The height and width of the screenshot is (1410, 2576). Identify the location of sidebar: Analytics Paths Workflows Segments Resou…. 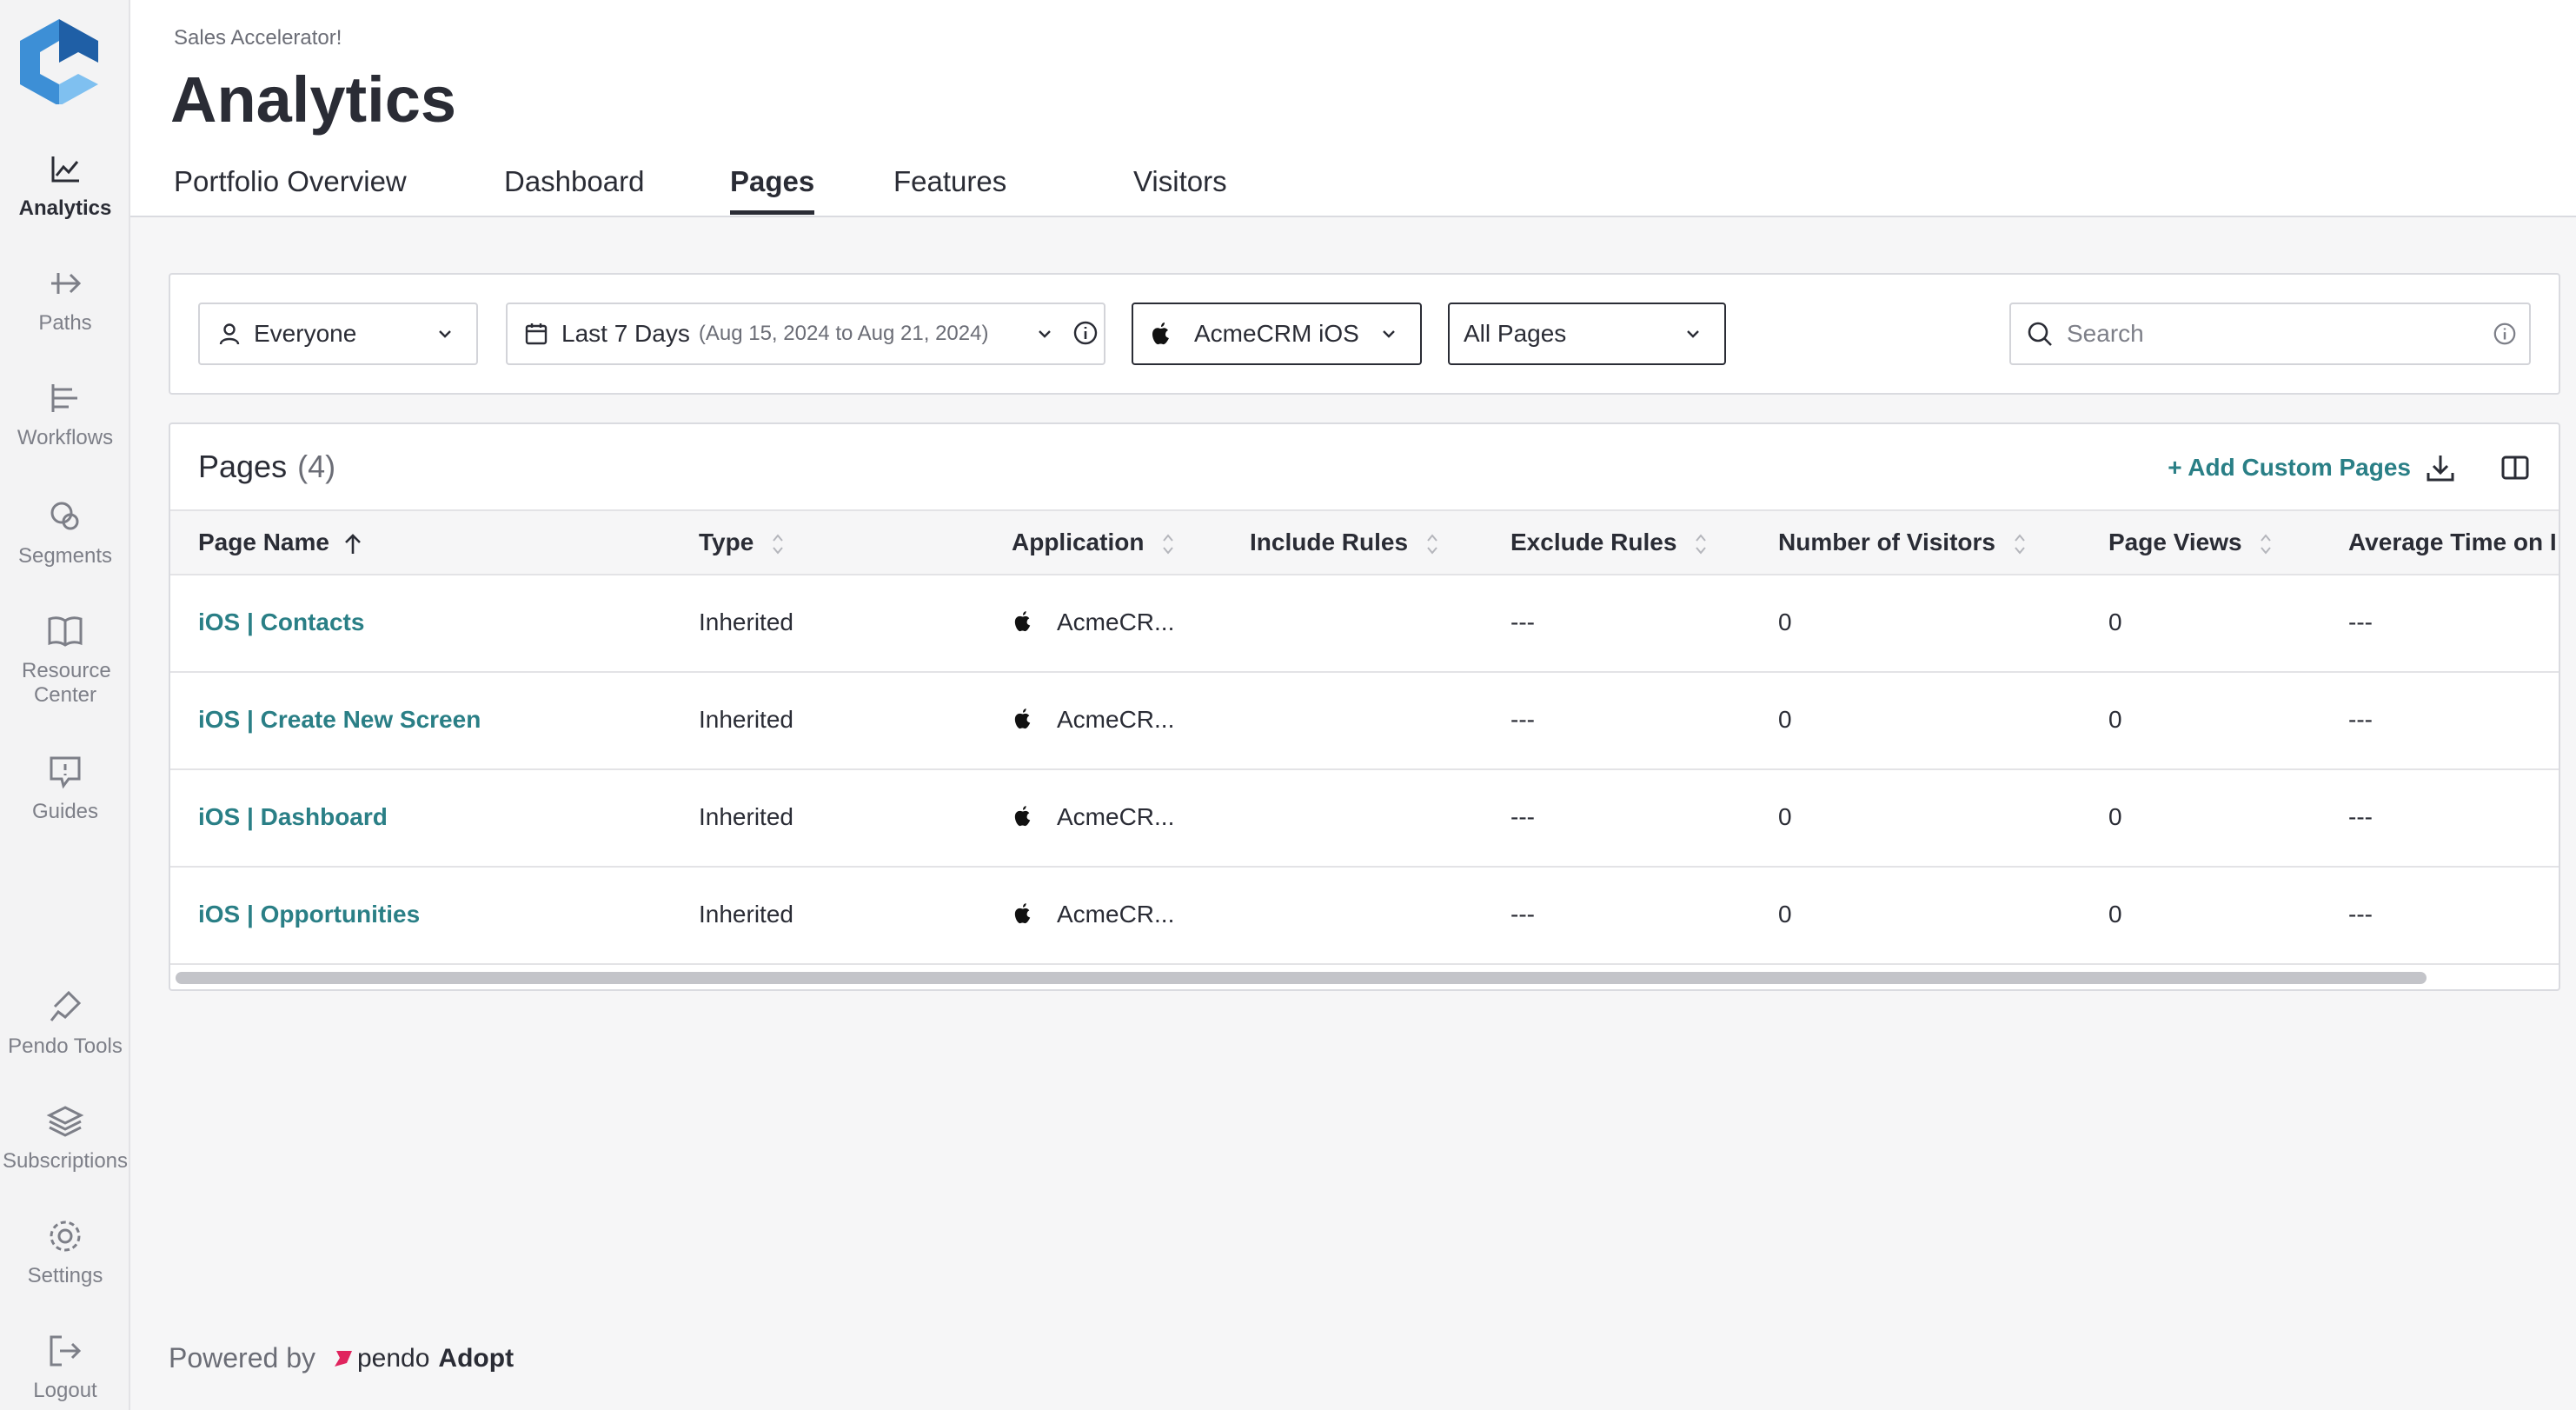
(65, 705).